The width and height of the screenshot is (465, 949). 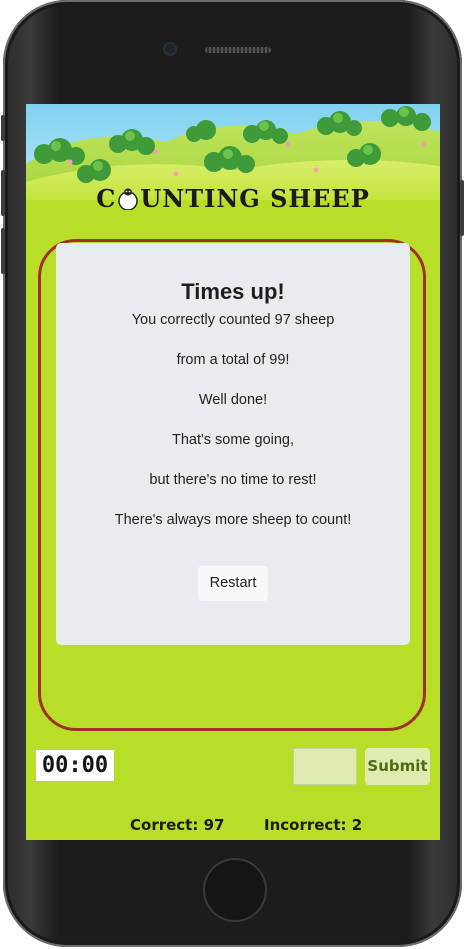 What do you see at coordinates (75, 765) in the screenshot?
I see `timer-display: 00:00` at bounding box center [75, 765].